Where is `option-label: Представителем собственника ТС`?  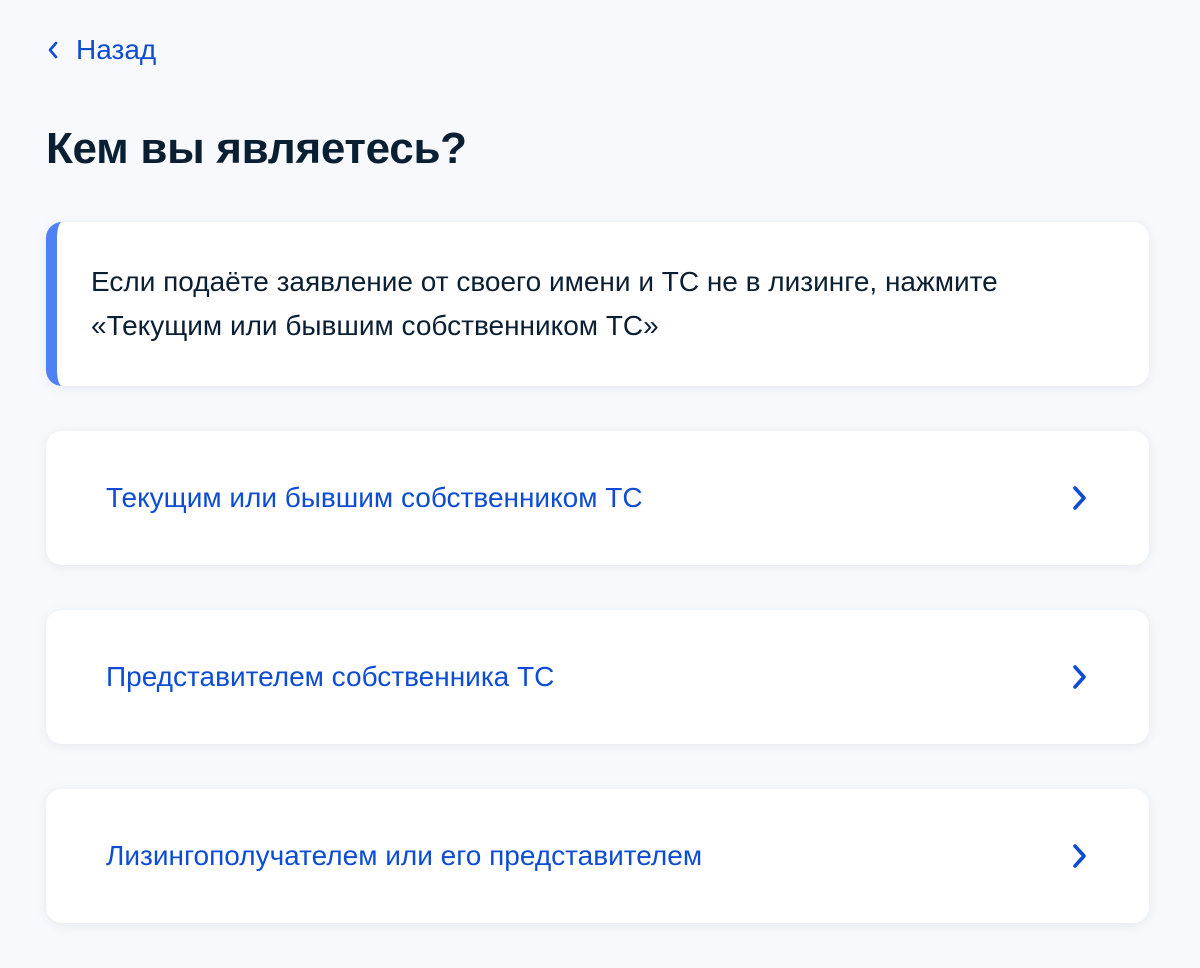
option-label: Представителем собственника ТС is located at coordinates (330, 676).